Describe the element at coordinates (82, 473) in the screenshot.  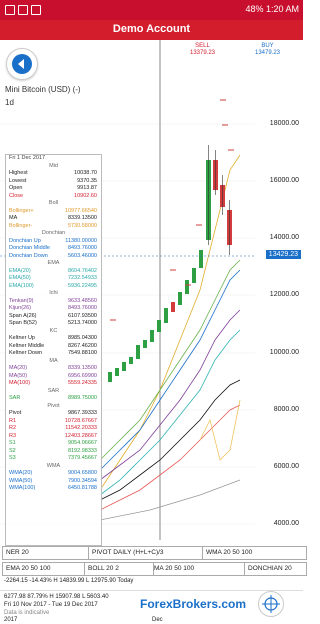
I see `info-value: 9004.65800` at that location.